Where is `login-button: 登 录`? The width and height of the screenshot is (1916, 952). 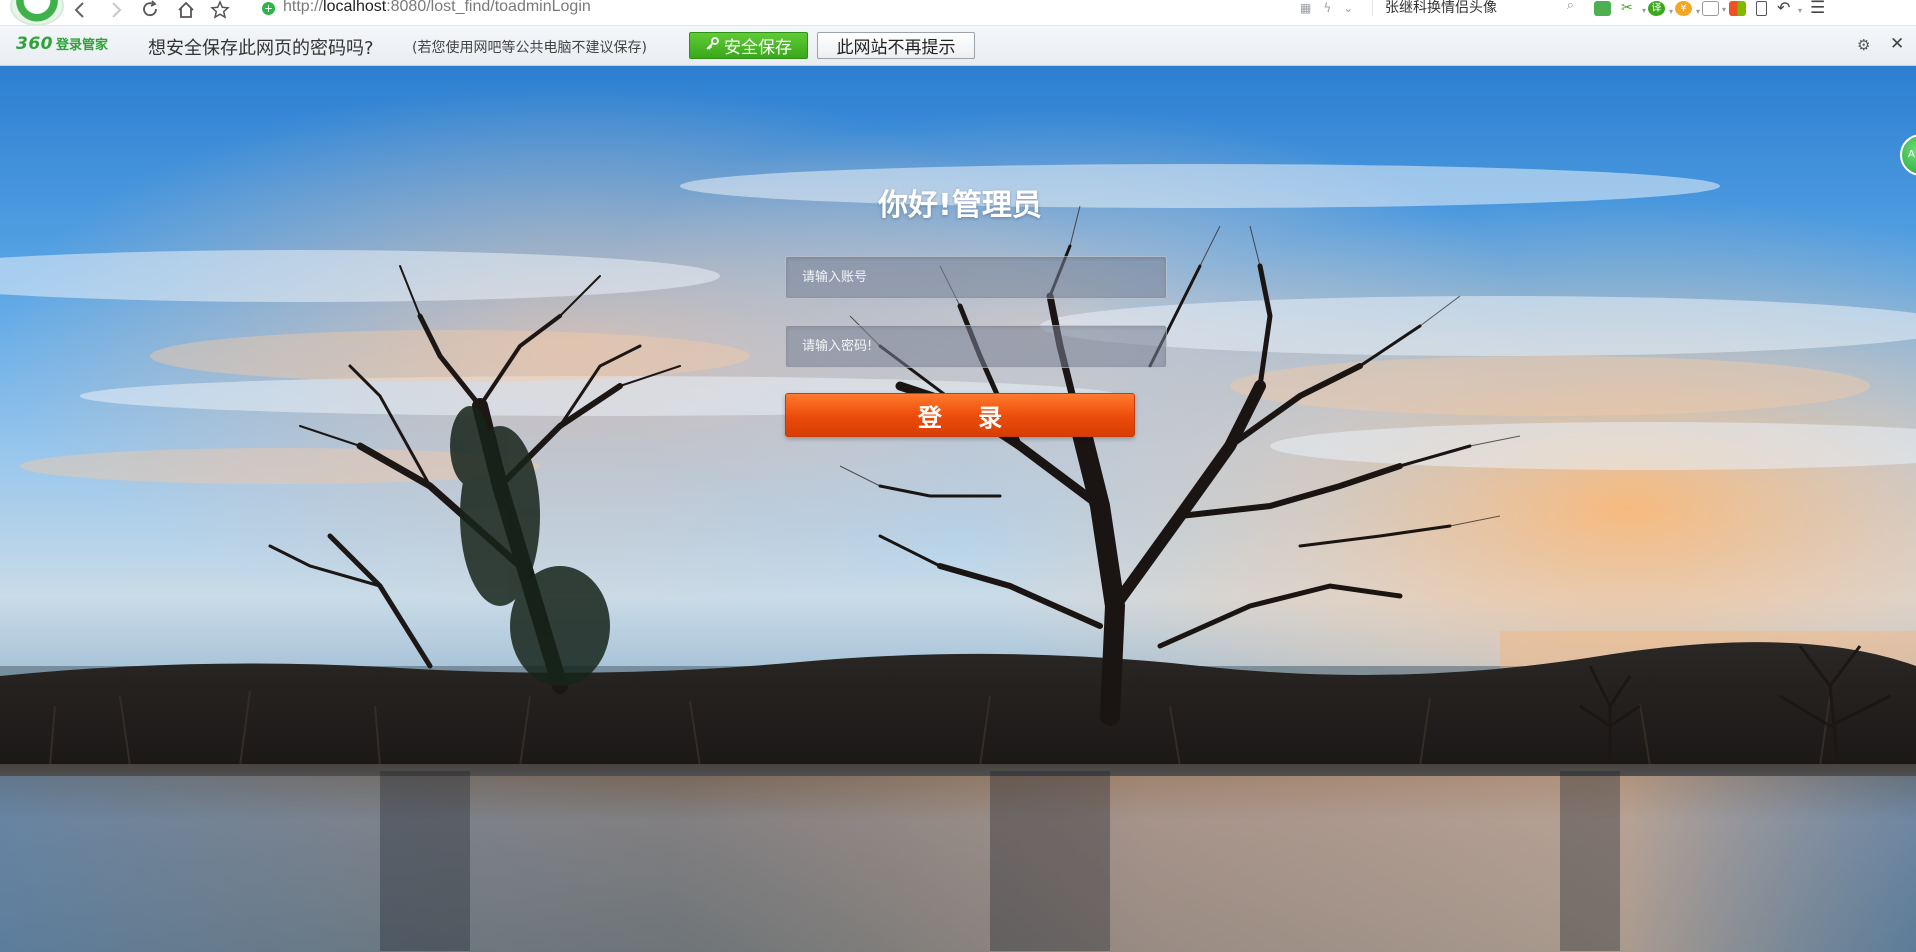 login-button: 登 录 is located at coordinates (960, 415).